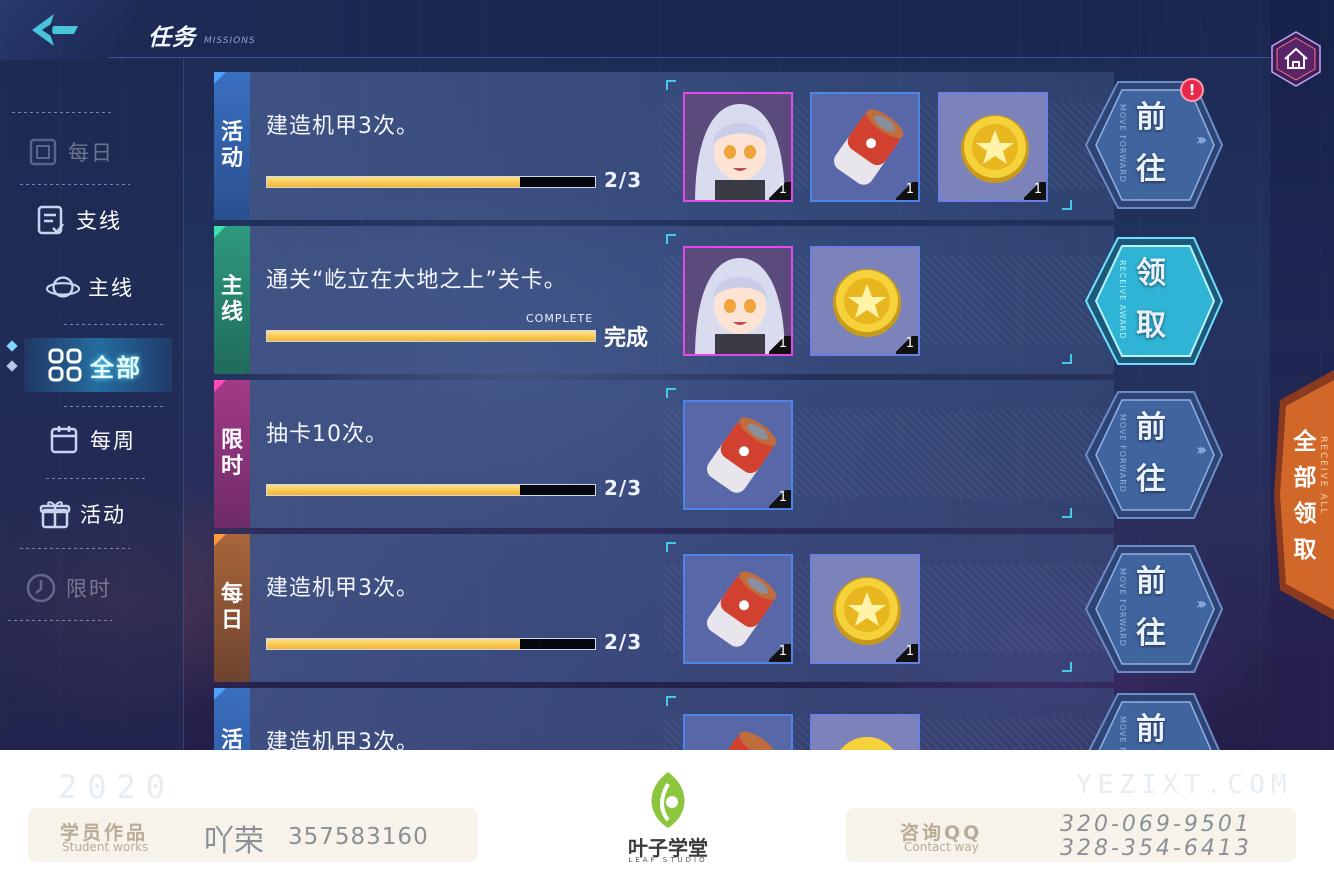 The image size is (1334, 885). What do you see at coordinates (92, 405) in the screenshot?
I see `category-sidebar: 每日 支线 主线 全部 每周 活动 限时` at bounding box center [92, 405].